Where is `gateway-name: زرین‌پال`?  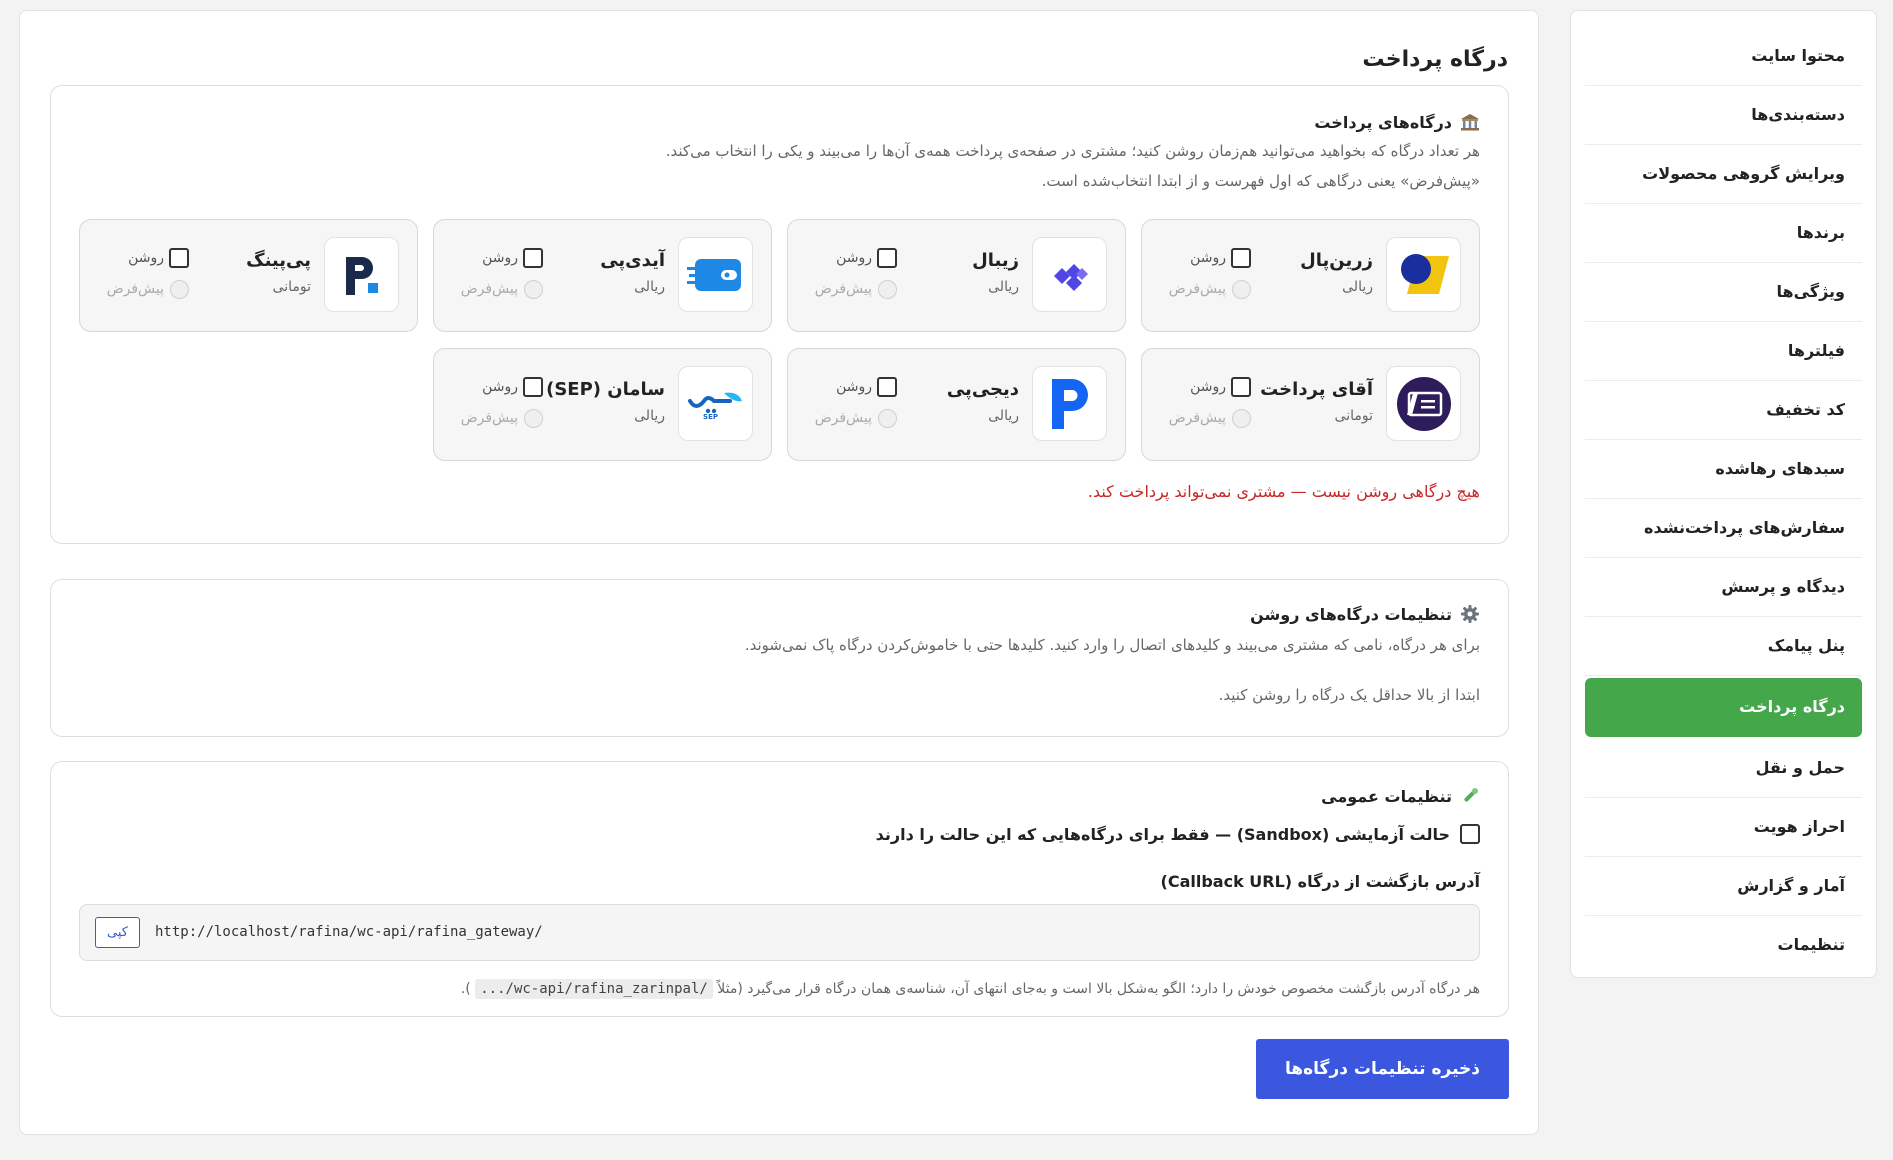 gateway-name: زرین‌پال is located at coordinates (1336, 260).